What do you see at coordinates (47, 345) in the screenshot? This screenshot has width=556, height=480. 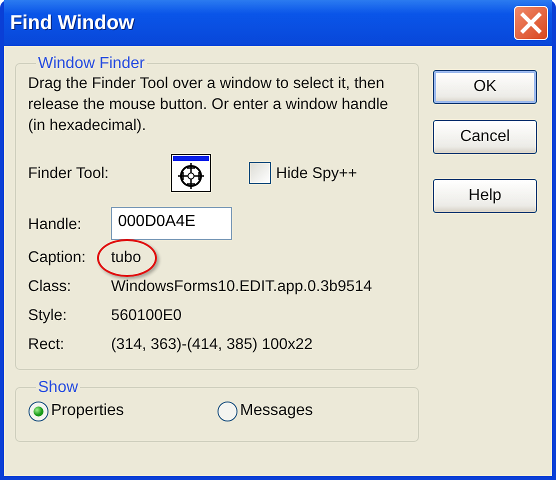 I see `property-label: Rect:` at bounding box center [47, 345].